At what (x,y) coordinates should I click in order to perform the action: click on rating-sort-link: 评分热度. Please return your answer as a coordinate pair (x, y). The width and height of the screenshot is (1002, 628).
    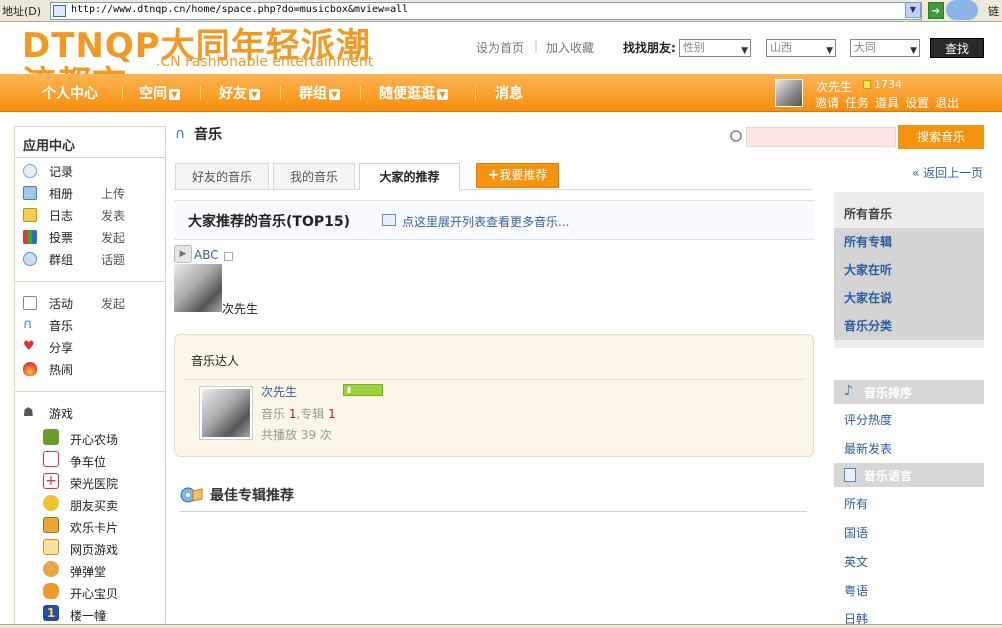
    Looking at the image, I should click on (868, 419).